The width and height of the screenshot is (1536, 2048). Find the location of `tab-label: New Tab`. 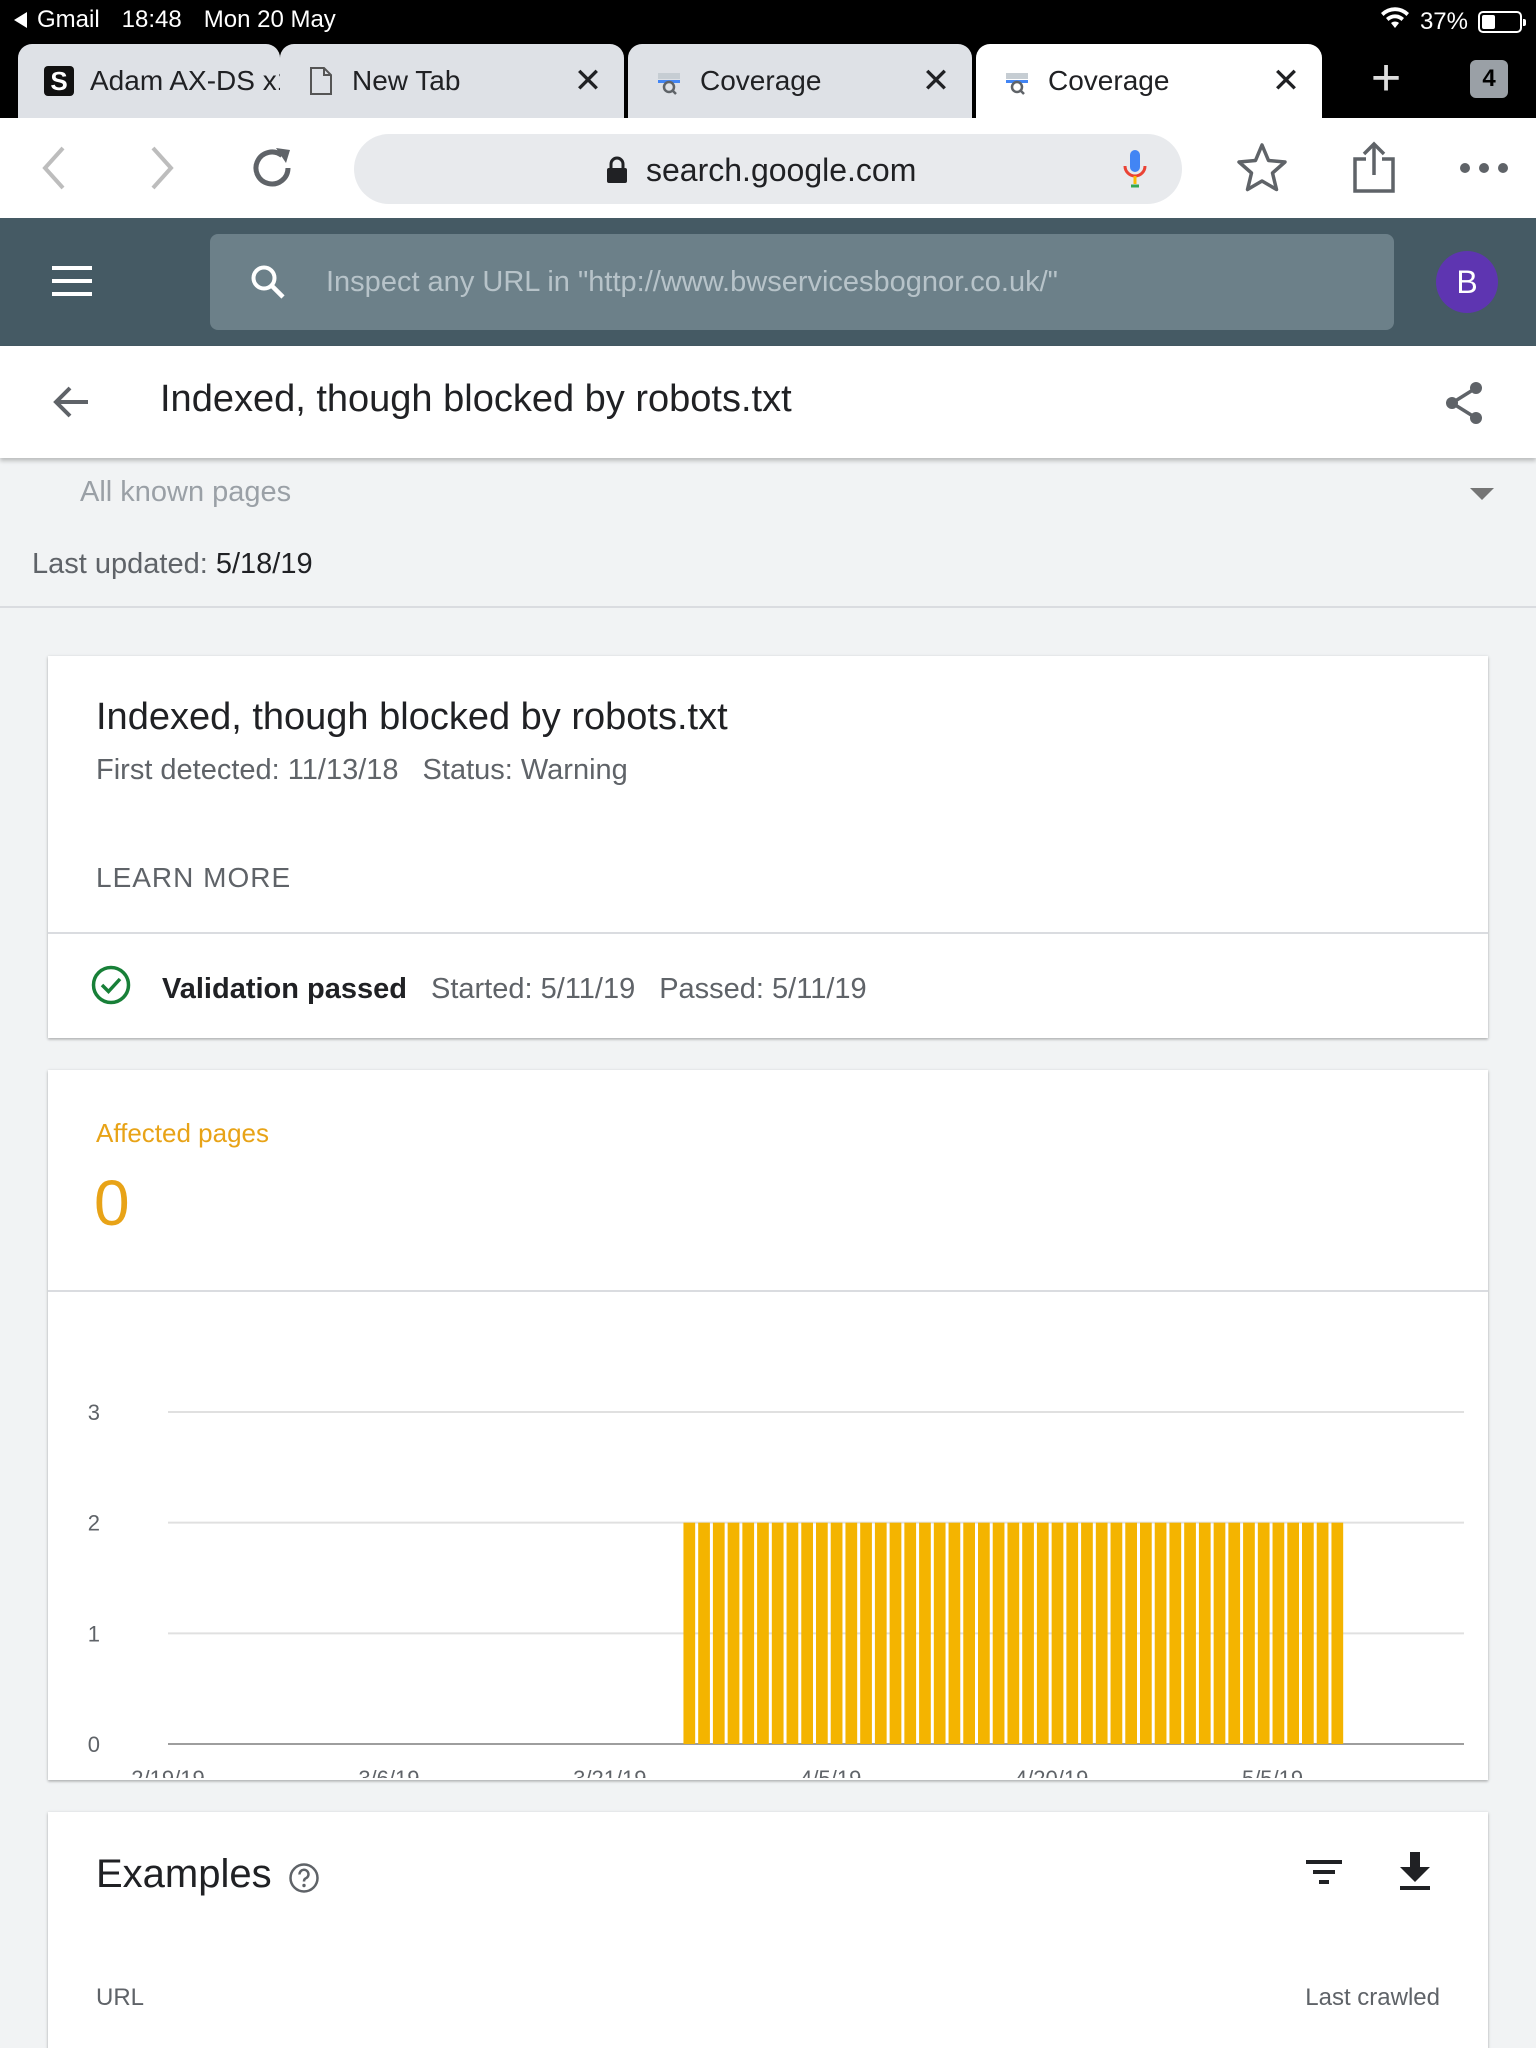

tab-label: New Tab is located at coordinates (406, 80).